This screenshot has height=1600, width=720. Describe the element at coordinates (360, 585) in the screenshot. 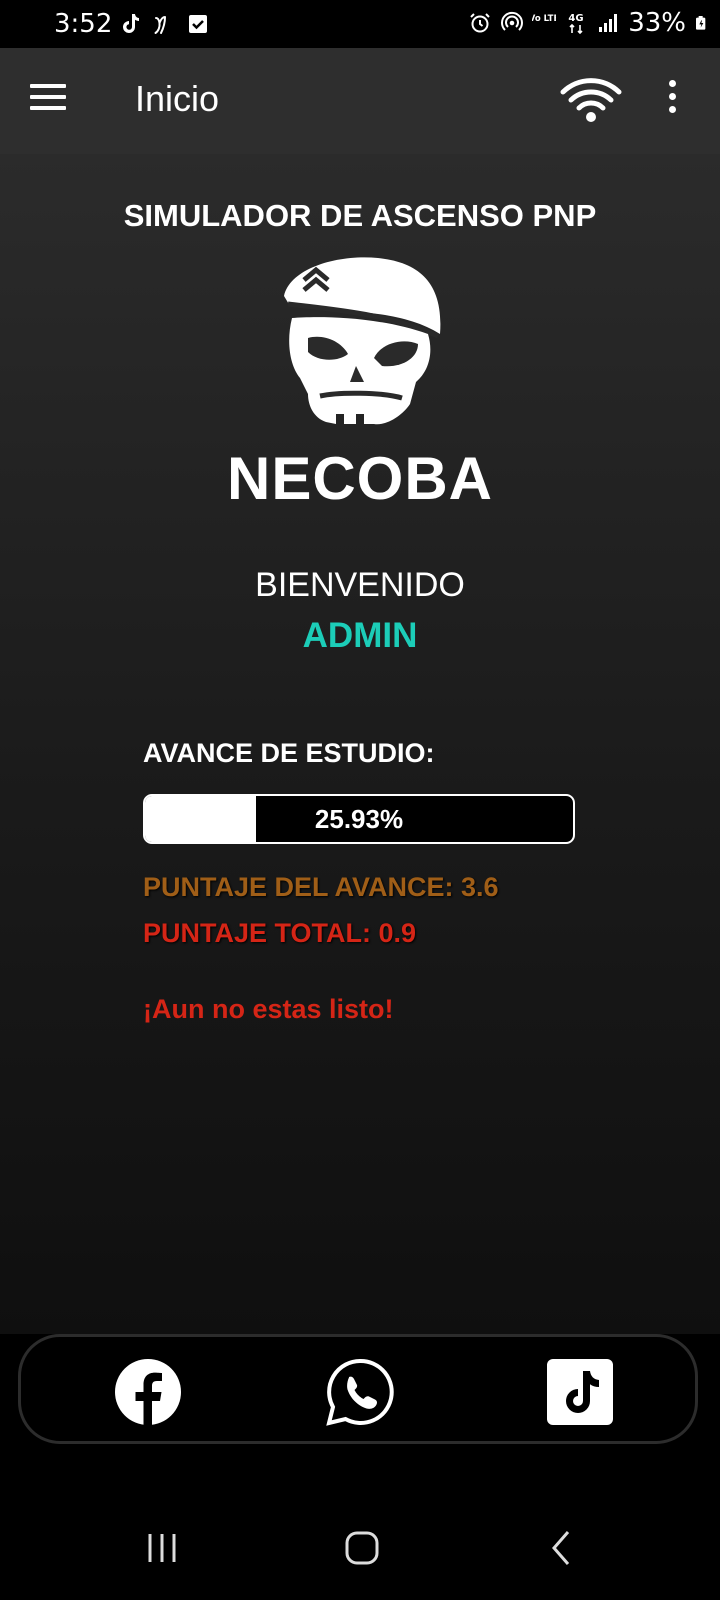

I see `welcome-text: BIENVENIDO` at that location.